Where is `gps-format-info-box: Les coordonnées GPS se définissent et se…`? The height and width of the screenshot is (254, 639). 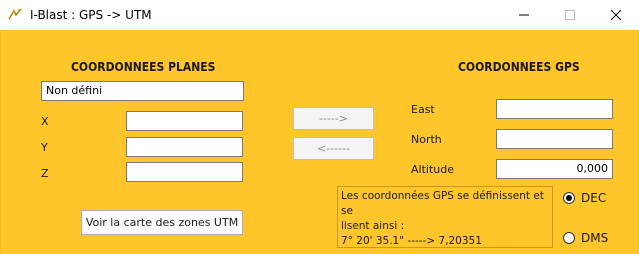
gps-format-info-box: Les coordonnées GPS se définissent et se… is located at coordinates (445, 217).